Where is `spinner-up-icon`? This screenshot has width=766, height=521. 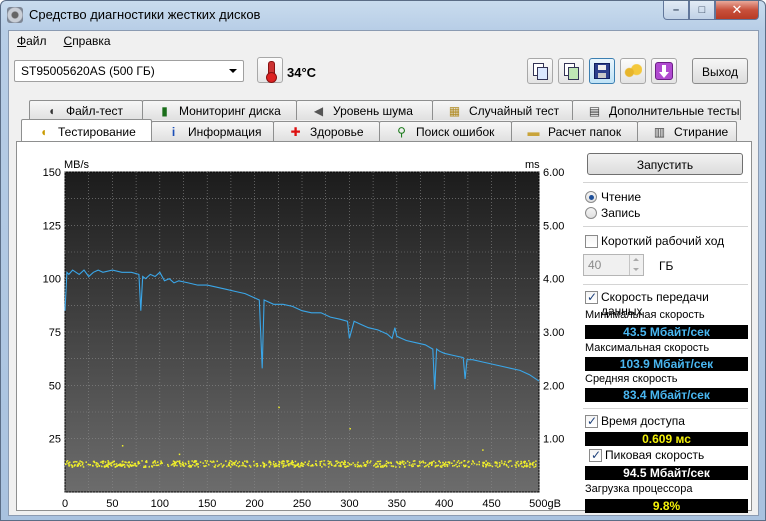 spinner-up-icon is located at coordinates (636, 260).